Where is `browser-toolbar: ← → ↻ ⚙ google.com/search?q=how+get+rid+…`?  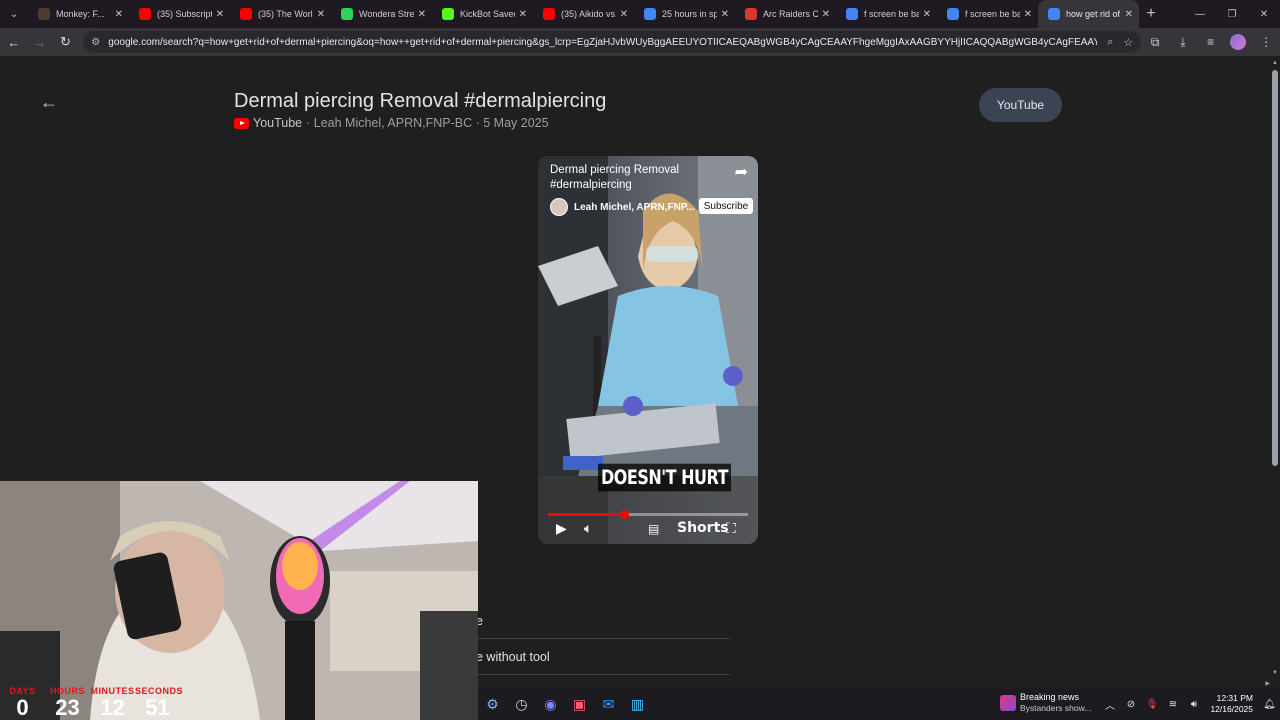 browser-toolbar: ← → ↻ ⚙ google.com/search?q=how+get+rid+… is located at coordinates (640, 42).